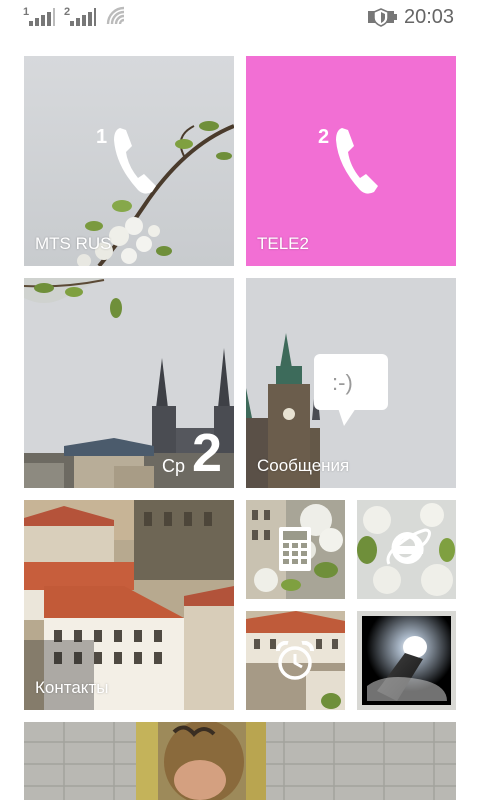 Image resolution: width=480 pixels, height=800 pixels. What do you see at coordinates (73, 243) in the screenshot?
I see `tile-label: MTS RUS` at bounding box center [73, 243].